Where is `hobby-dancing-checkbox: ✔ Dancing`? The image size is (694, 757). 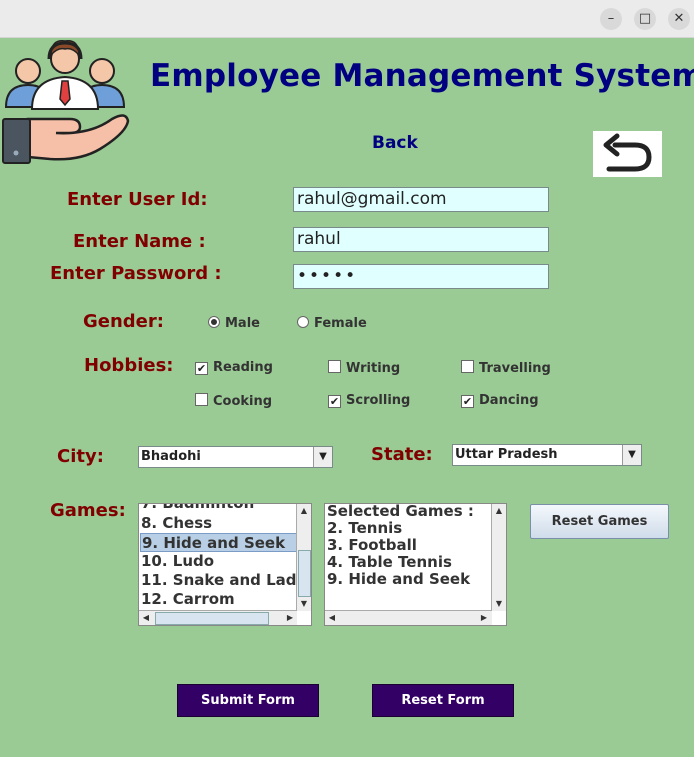
hobby-dancing-checkbox: ✔ Dancing is located at coordinates (500, 400).